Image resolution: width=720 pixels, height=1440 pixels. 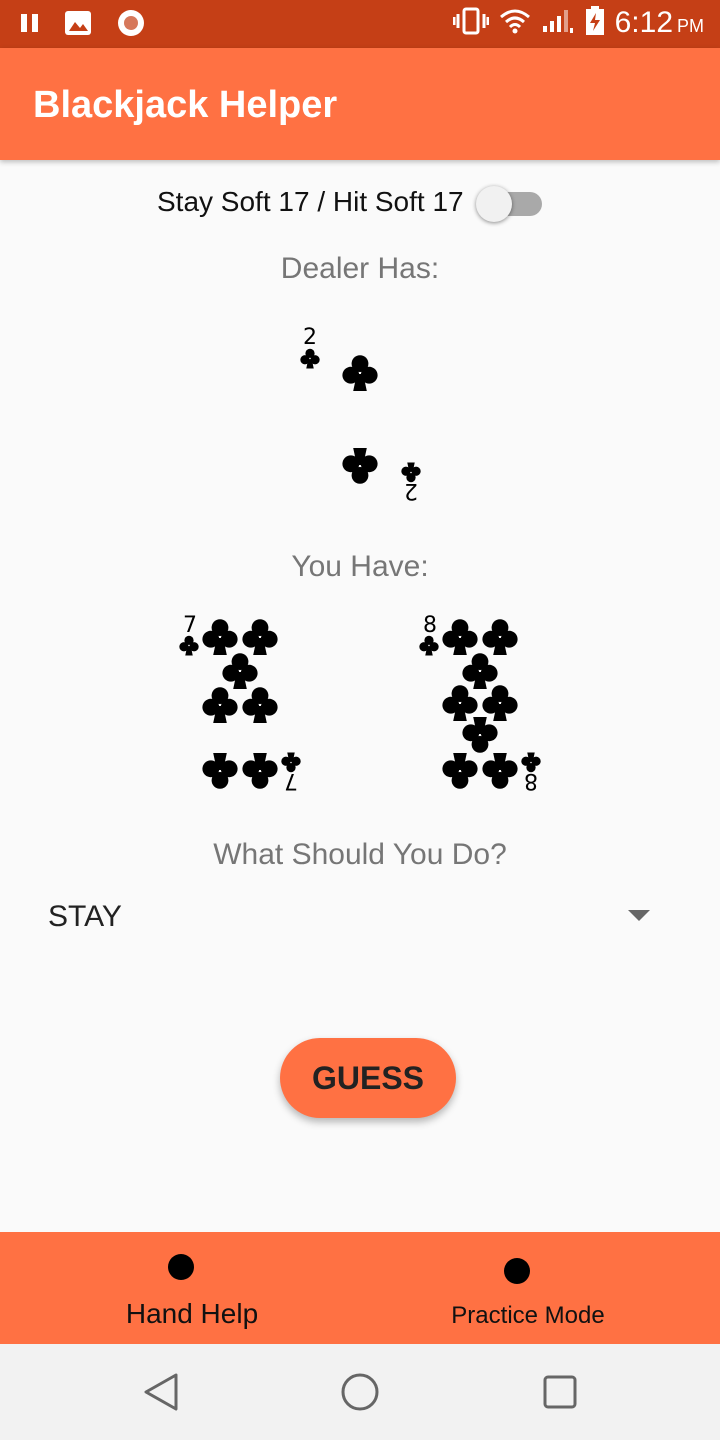 I want to click on home-icon, so click(x=360, y=1394).